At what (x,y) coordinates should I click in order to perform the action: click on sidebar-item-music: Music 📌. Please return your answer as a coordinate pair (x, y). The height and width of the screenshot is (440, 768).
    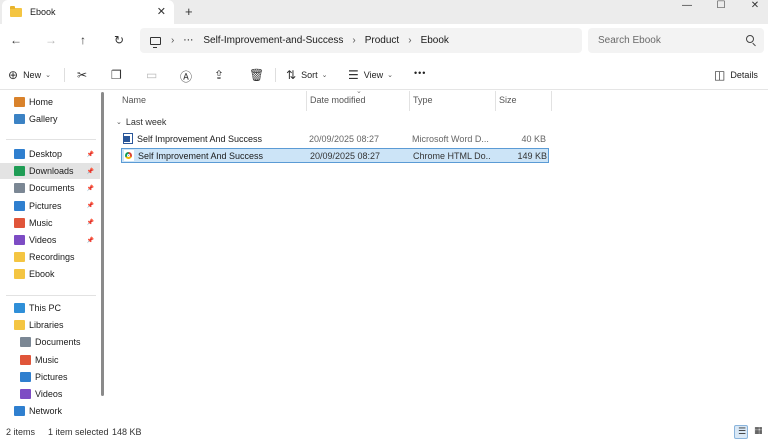
    Looking at the image, I should click on (50, 223).